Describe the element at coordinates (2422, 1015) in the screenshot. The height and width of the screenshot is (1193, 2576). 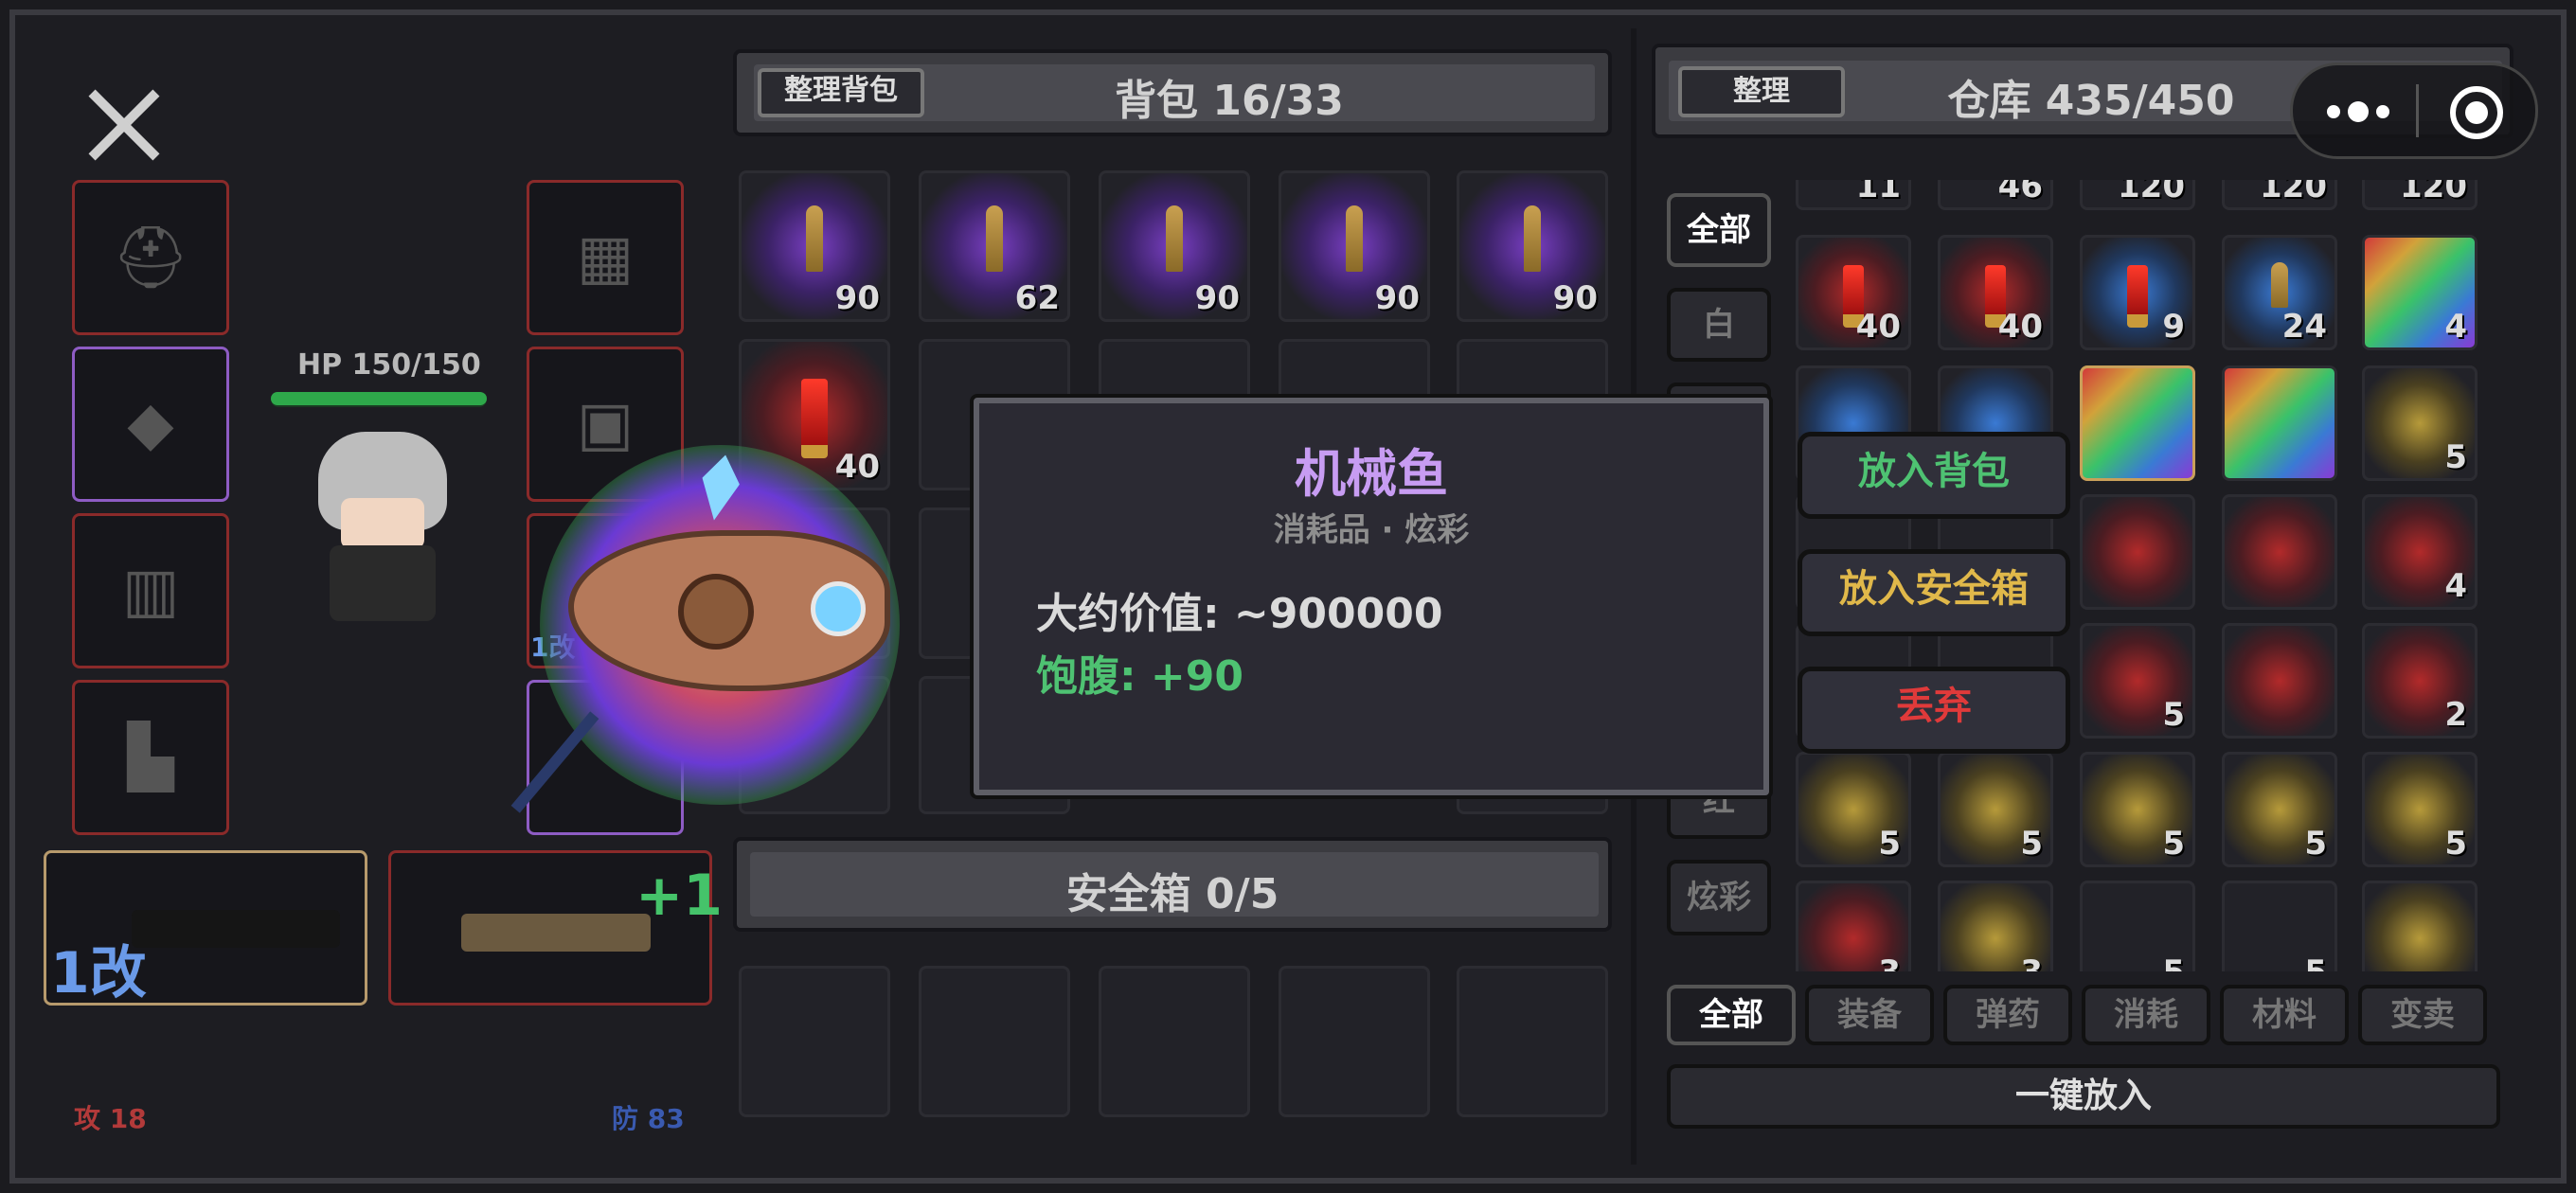
I see `category-tab-sell: 变卖` at that location.